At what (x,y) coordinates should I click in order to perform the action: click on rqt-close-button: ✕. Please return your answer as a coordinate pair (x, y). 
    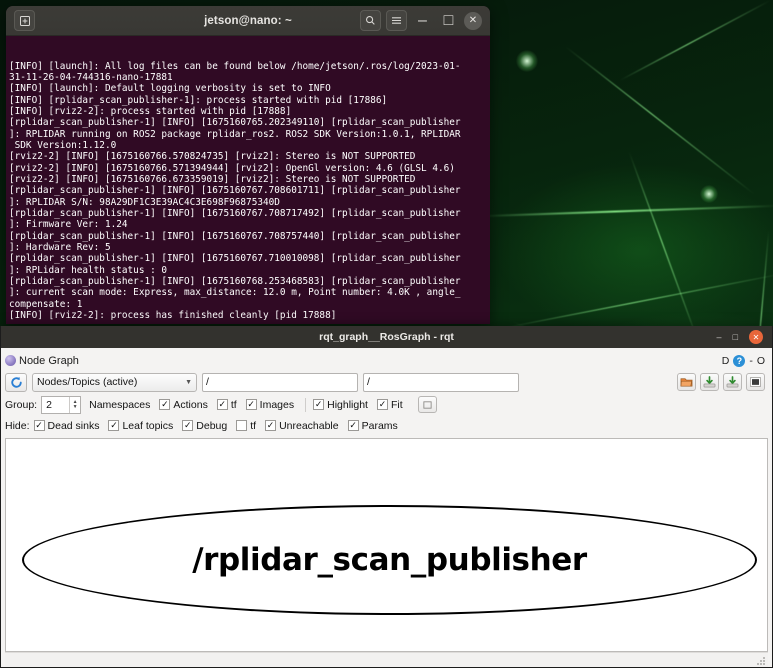
    Looking at the image, I should click on (756, 337).